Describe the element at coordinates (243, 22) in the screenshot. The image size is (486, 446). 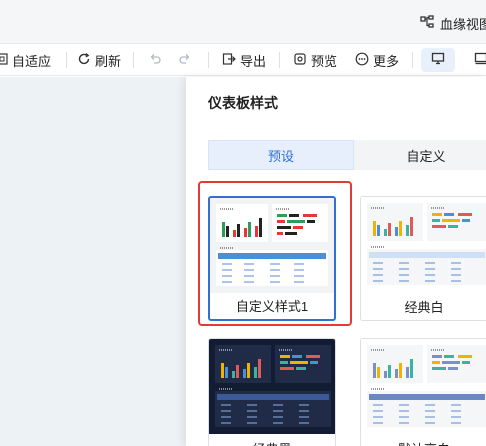
I see `top-bar: 血缘视图` at that location.